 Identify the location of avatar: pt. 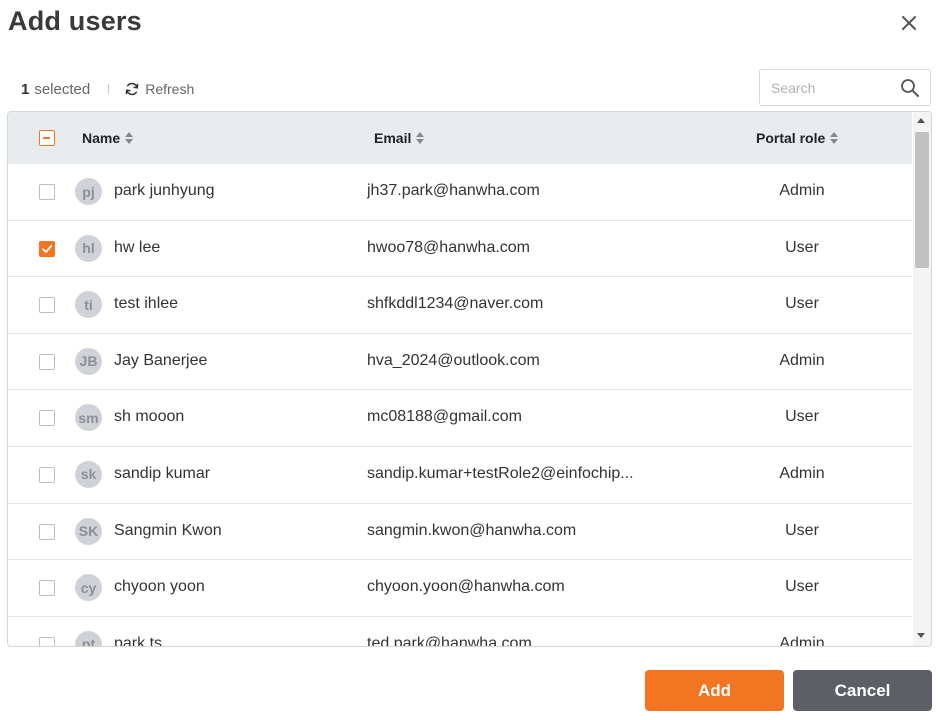
(88, 638).